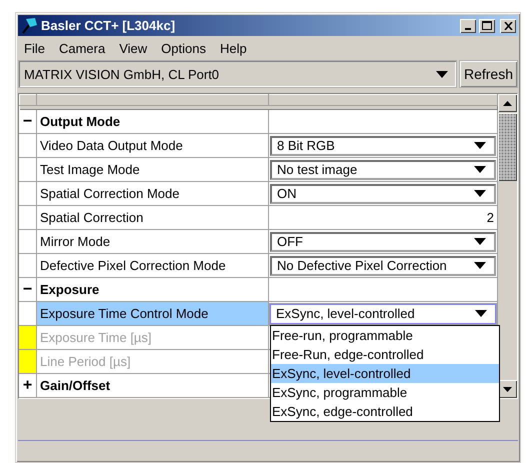  I want to click on menu-item: Options, so click(183, 48).